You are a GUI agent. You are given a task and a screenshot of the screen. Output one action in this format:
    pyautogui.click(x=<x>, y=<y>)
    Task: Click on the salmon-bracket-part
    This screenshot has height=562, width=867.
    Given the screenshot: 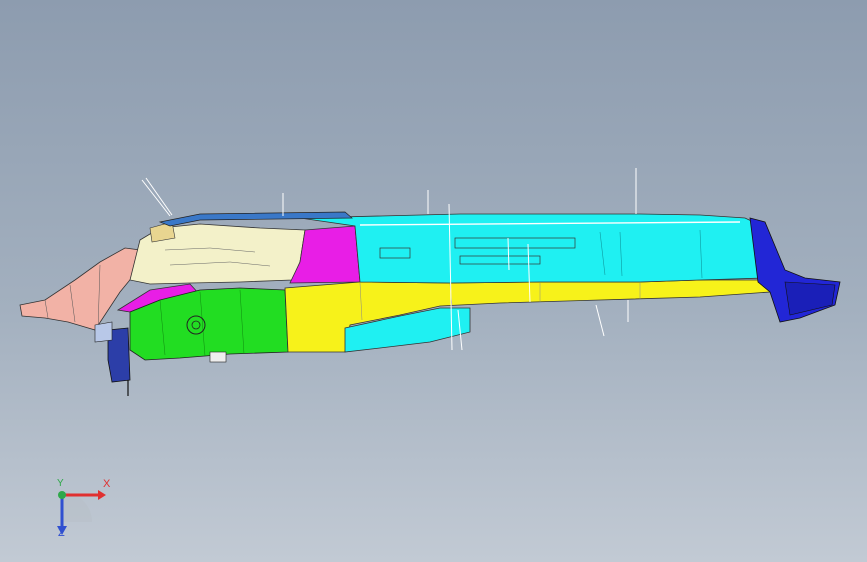 What is the action you would take?
    pyautogui.click(x=80, y=289)
    